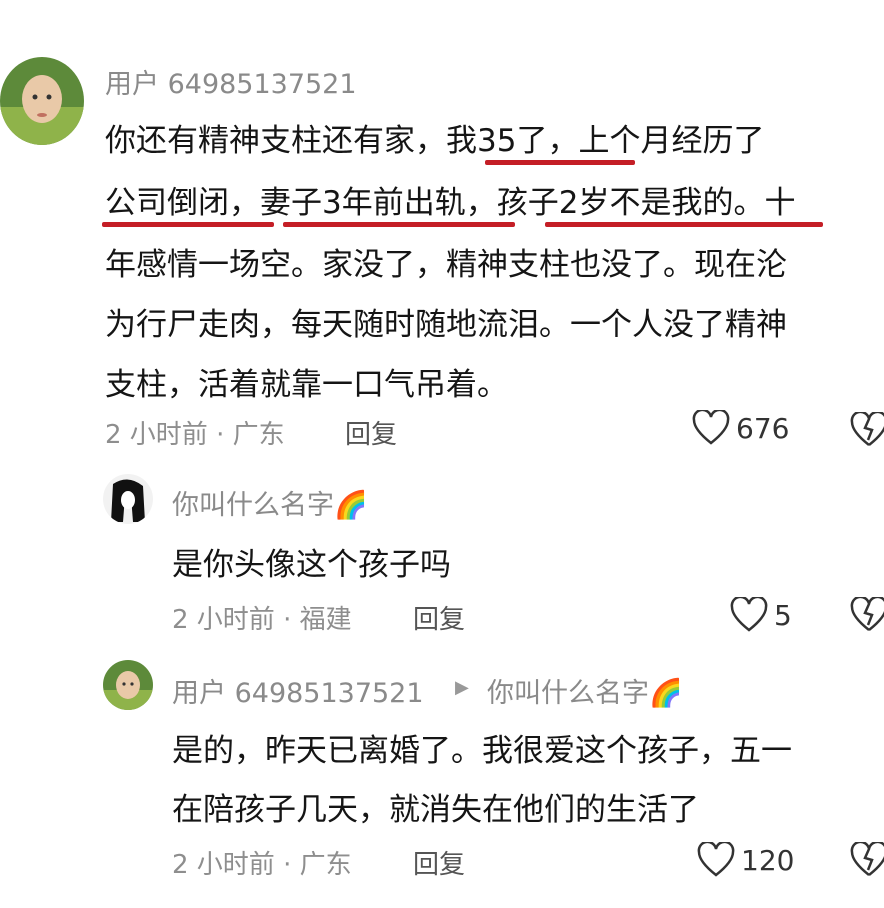  Describe the element at coordinates (462, 687) in the screenshot. I see `play-arrow-icon: ▶` at that location.